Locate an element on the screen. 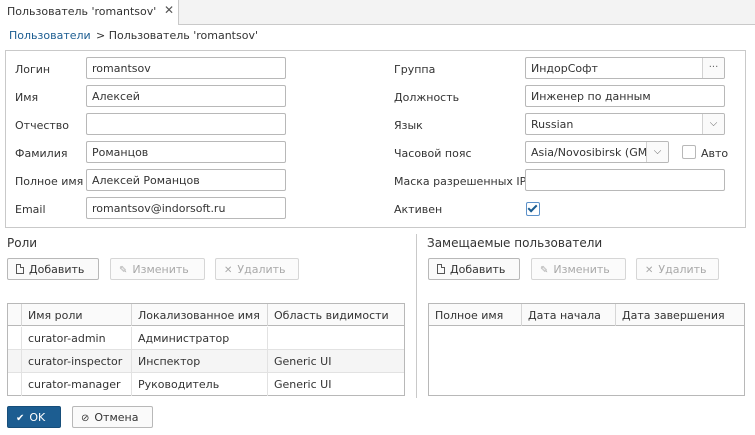 The height and width of the screenshot is (435, 755). middlename-field is located at coordinates (186, 124).